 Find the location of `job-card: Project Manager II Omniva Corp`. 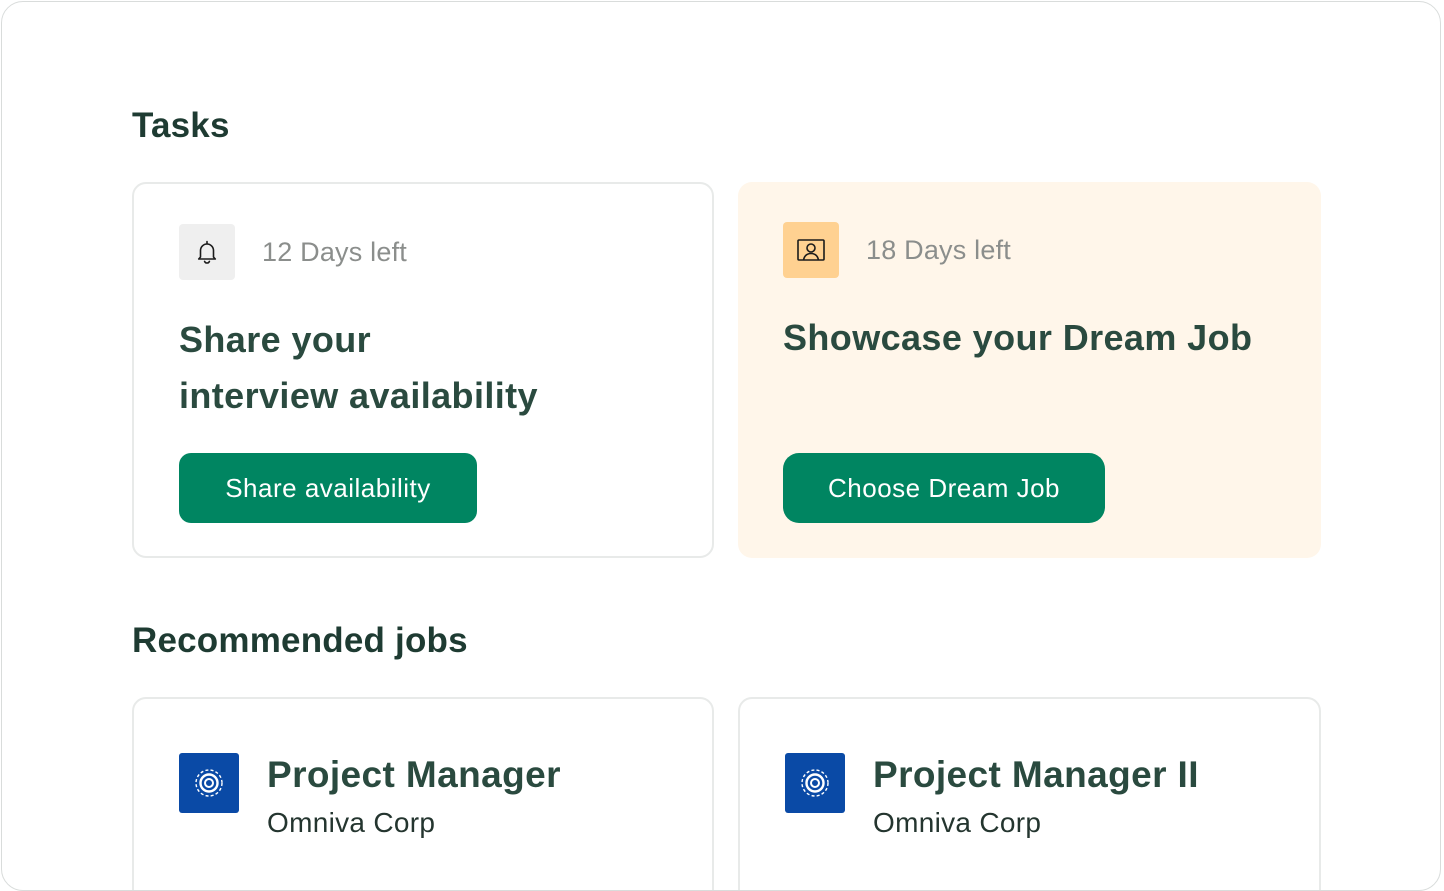

job-card: Project Manager II Omniva Corp is located at coordinates (1029, 793).